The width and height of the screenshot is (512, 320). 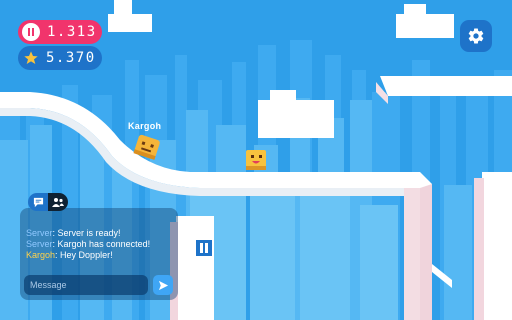 What do you see at coordinates (31, 58) in the screenshot?
I see `star-icon` at bounding box center [31, 58].